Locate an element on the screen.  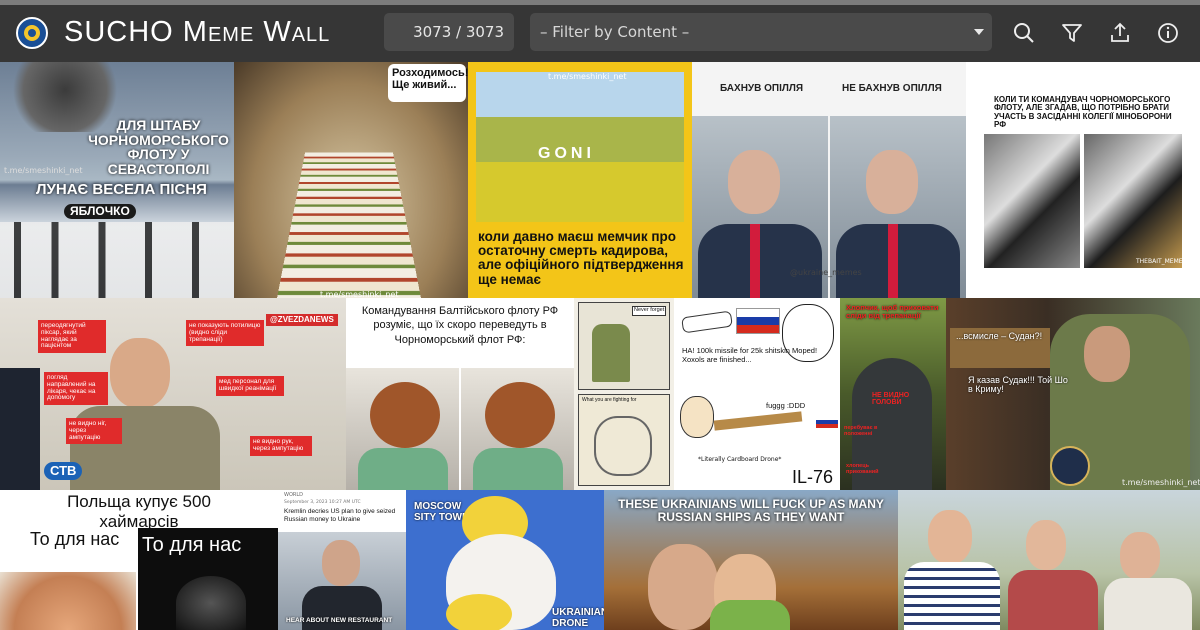
meme-caption: ...всмисле – Судан?! is located at coordinates (999, 336).